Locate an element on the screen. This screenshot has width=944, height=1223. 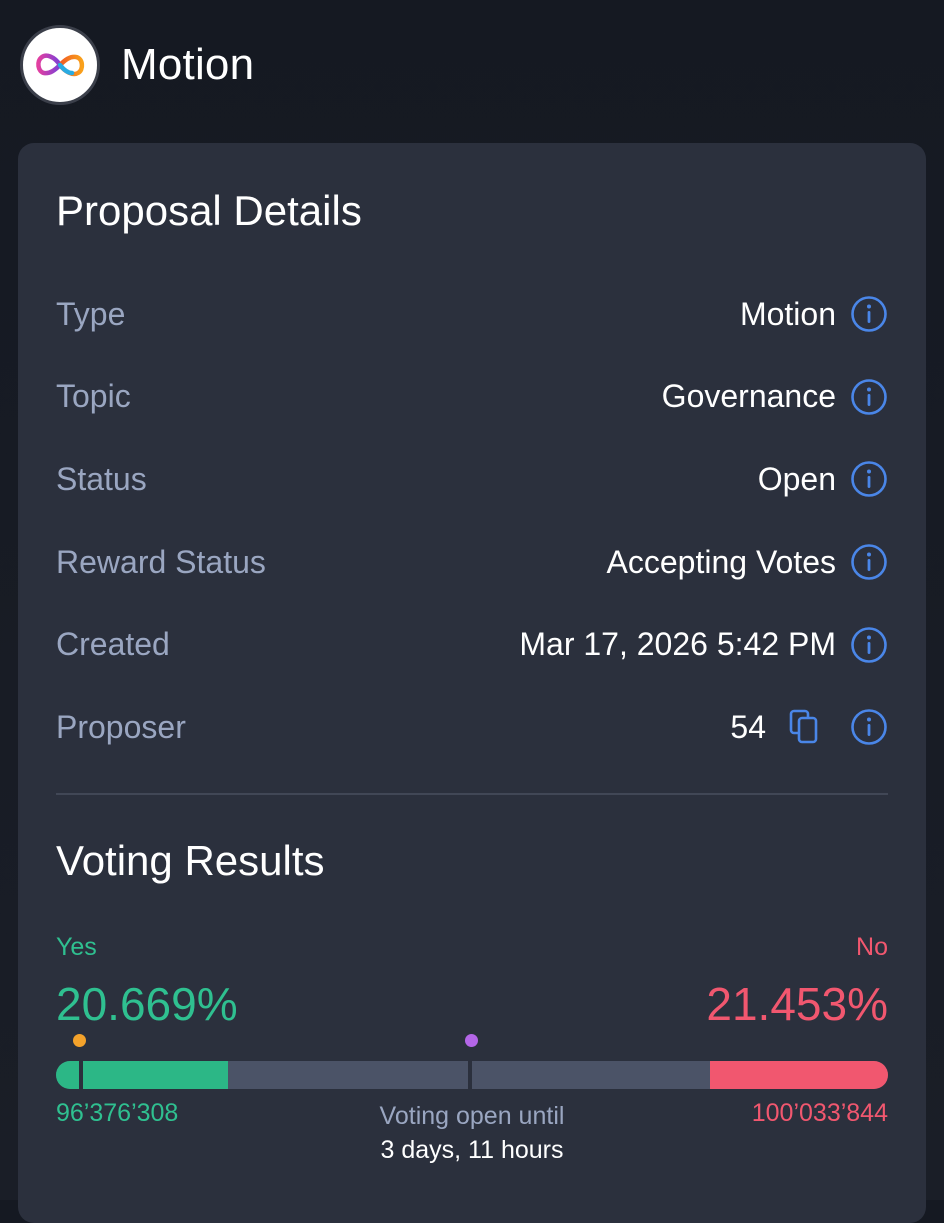
detail-label: Reward Status is located at coordinates (161, 561).